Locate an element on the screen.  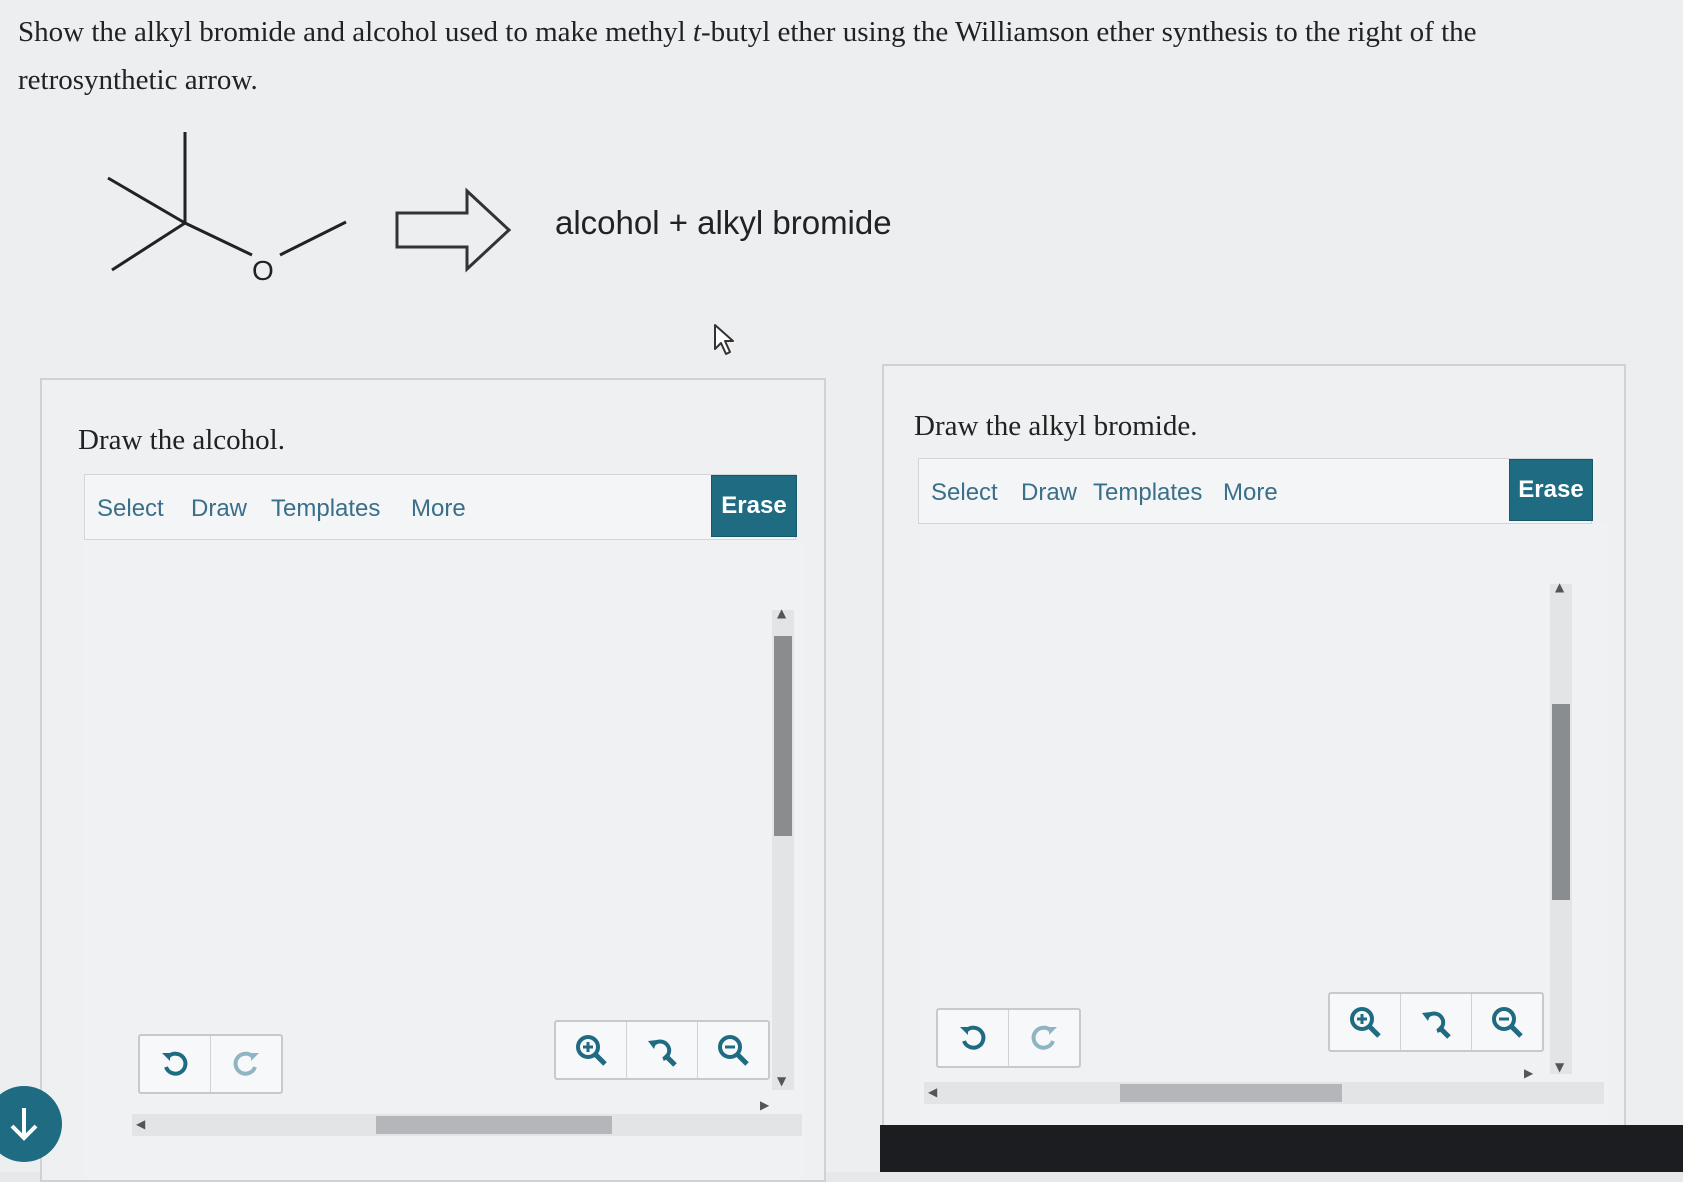
alkyl-bromide-vertical-scrollbar: ▲ ▼ is located at coordinates (1561, 827).